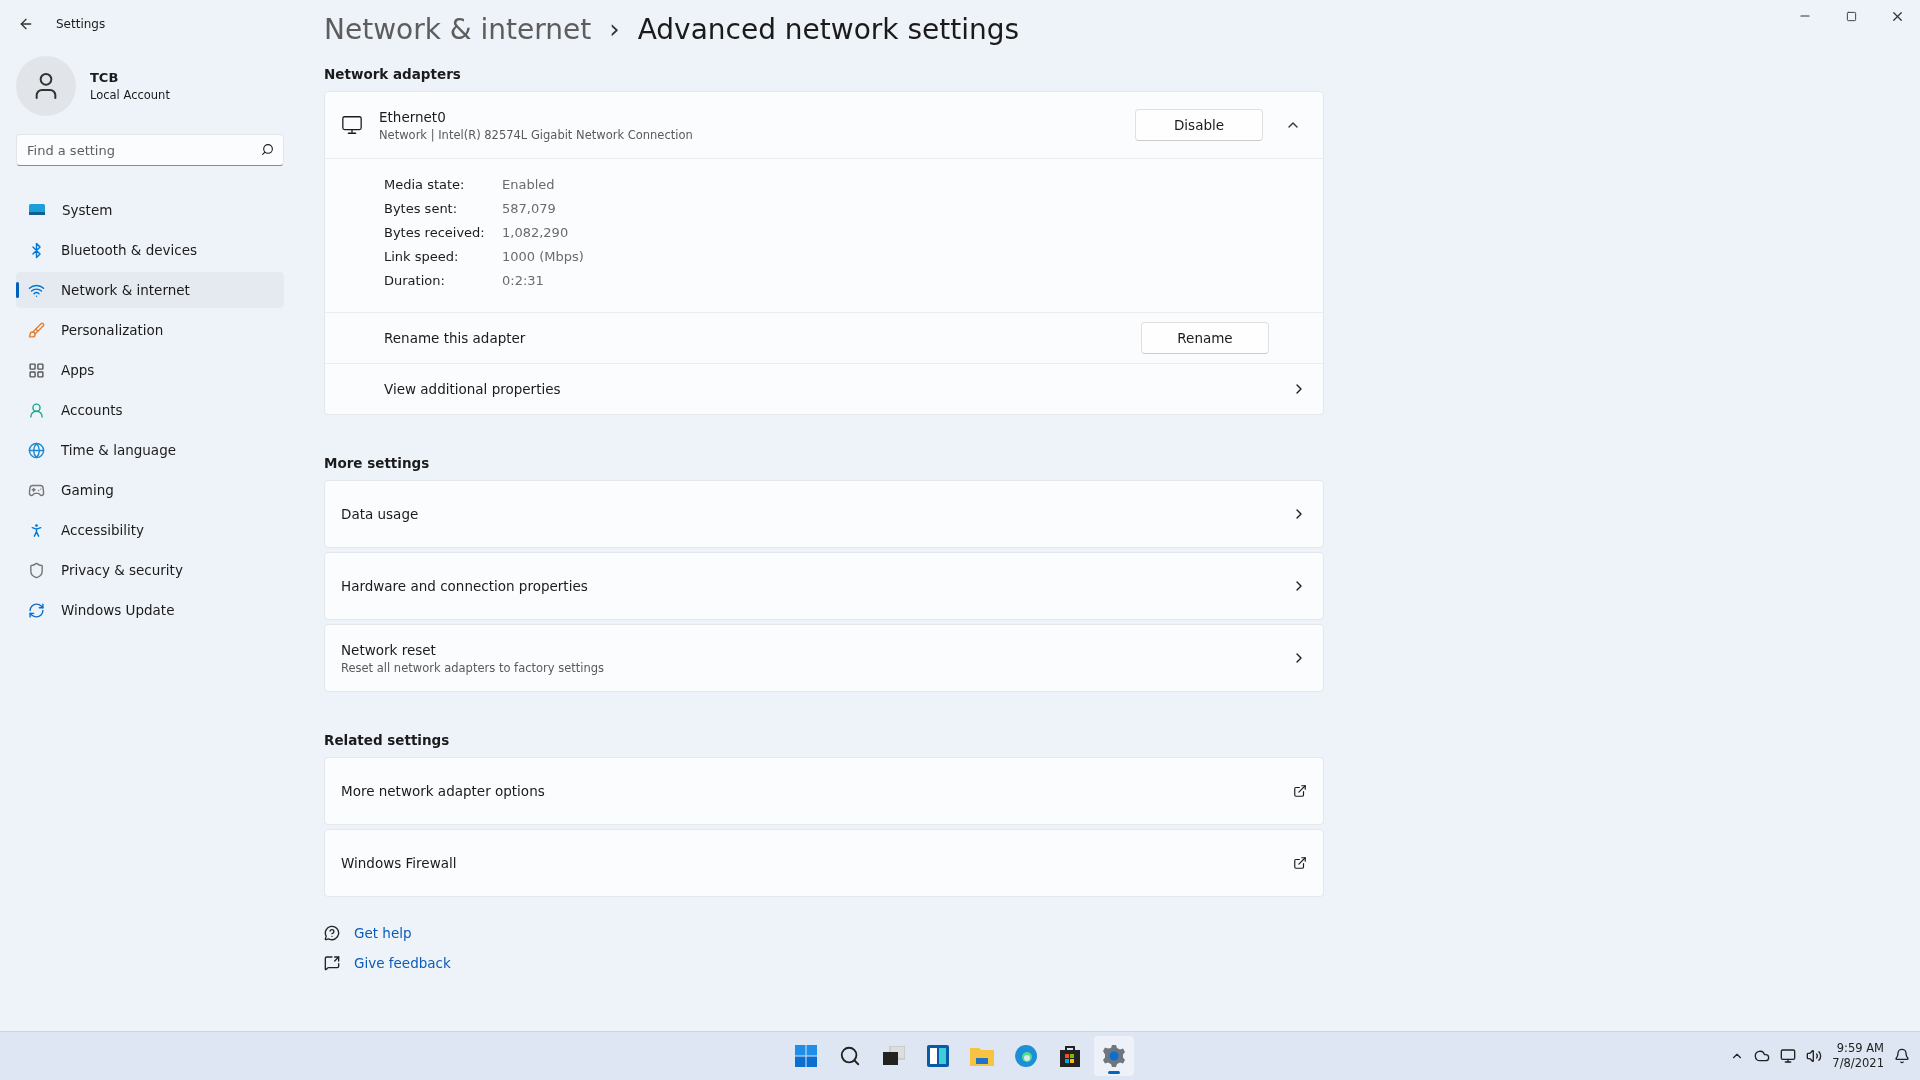 This screenshot has width=1920, height=1080. Describe the element at coordinates (425, 184) in the screenshot. I see `property-label: Media state:` at that location.